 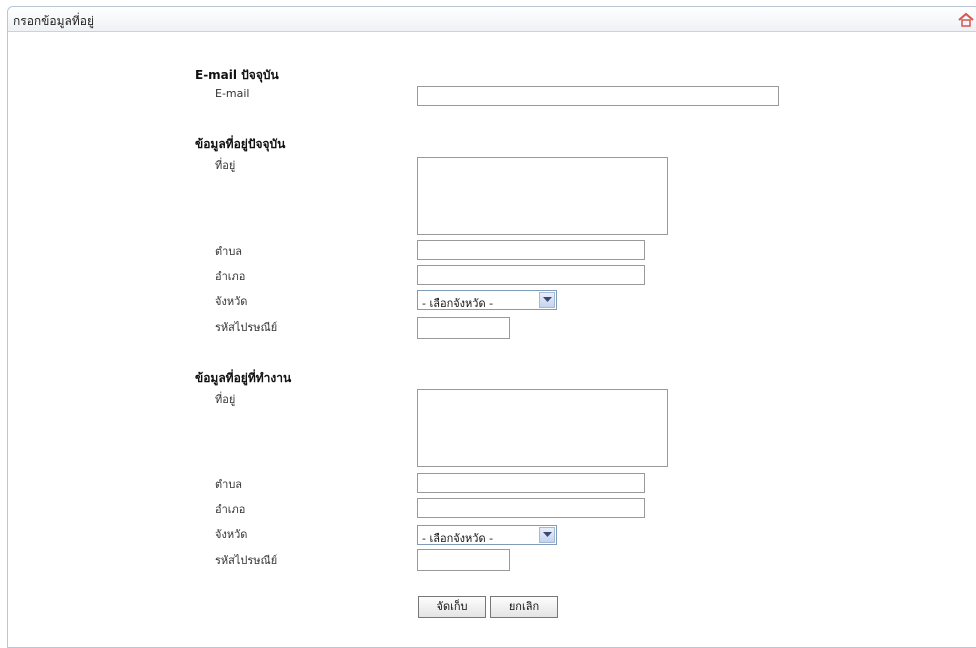 What do you see at coordinates (492, 19) in the screenshot?
I see `panel-header: กรอกข้อมูลที่อยู่` at bounding box center [492, 19].